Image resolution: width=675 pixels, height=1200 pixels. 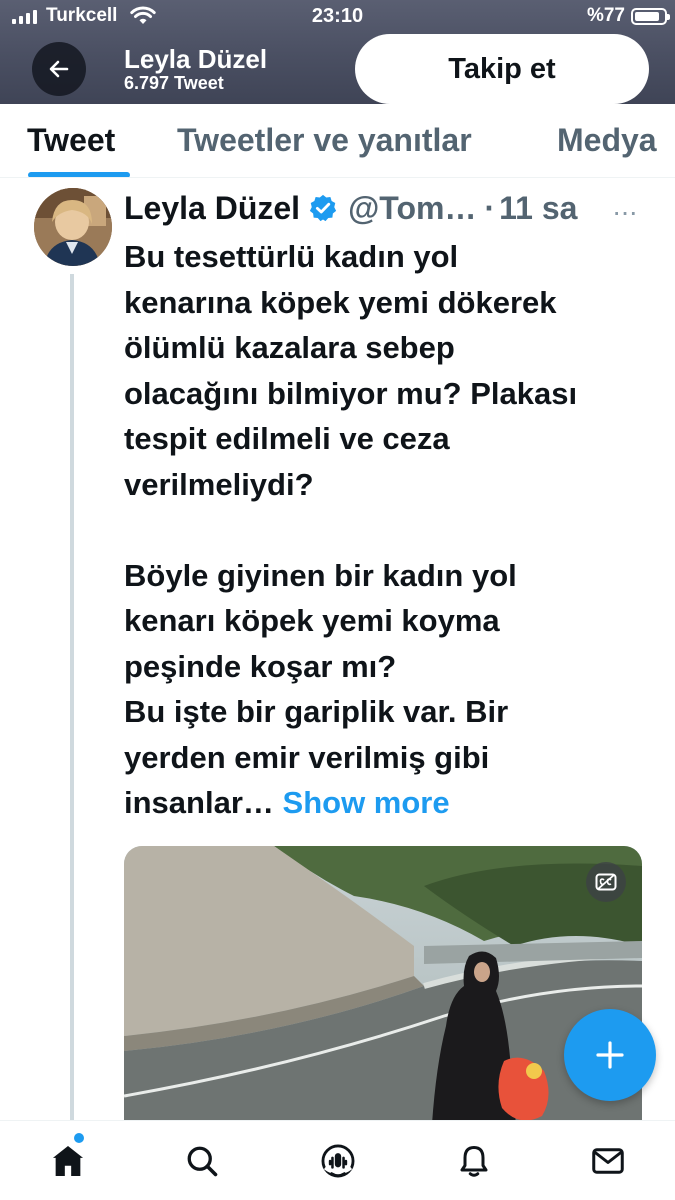 What do you see at coordinates (260, 666) in the screenshot?
I see `tweet-text-line: peşinde koşar mı?` at bounding box center [260, 666].